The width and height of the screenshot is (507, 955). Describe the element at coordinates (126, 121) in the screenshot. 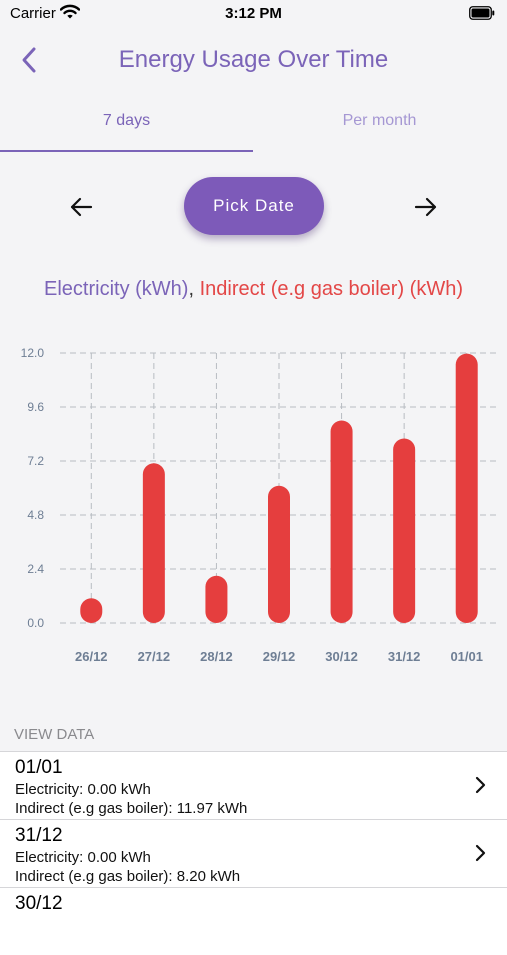

I see `tab-7-days: 7 days` at that location.